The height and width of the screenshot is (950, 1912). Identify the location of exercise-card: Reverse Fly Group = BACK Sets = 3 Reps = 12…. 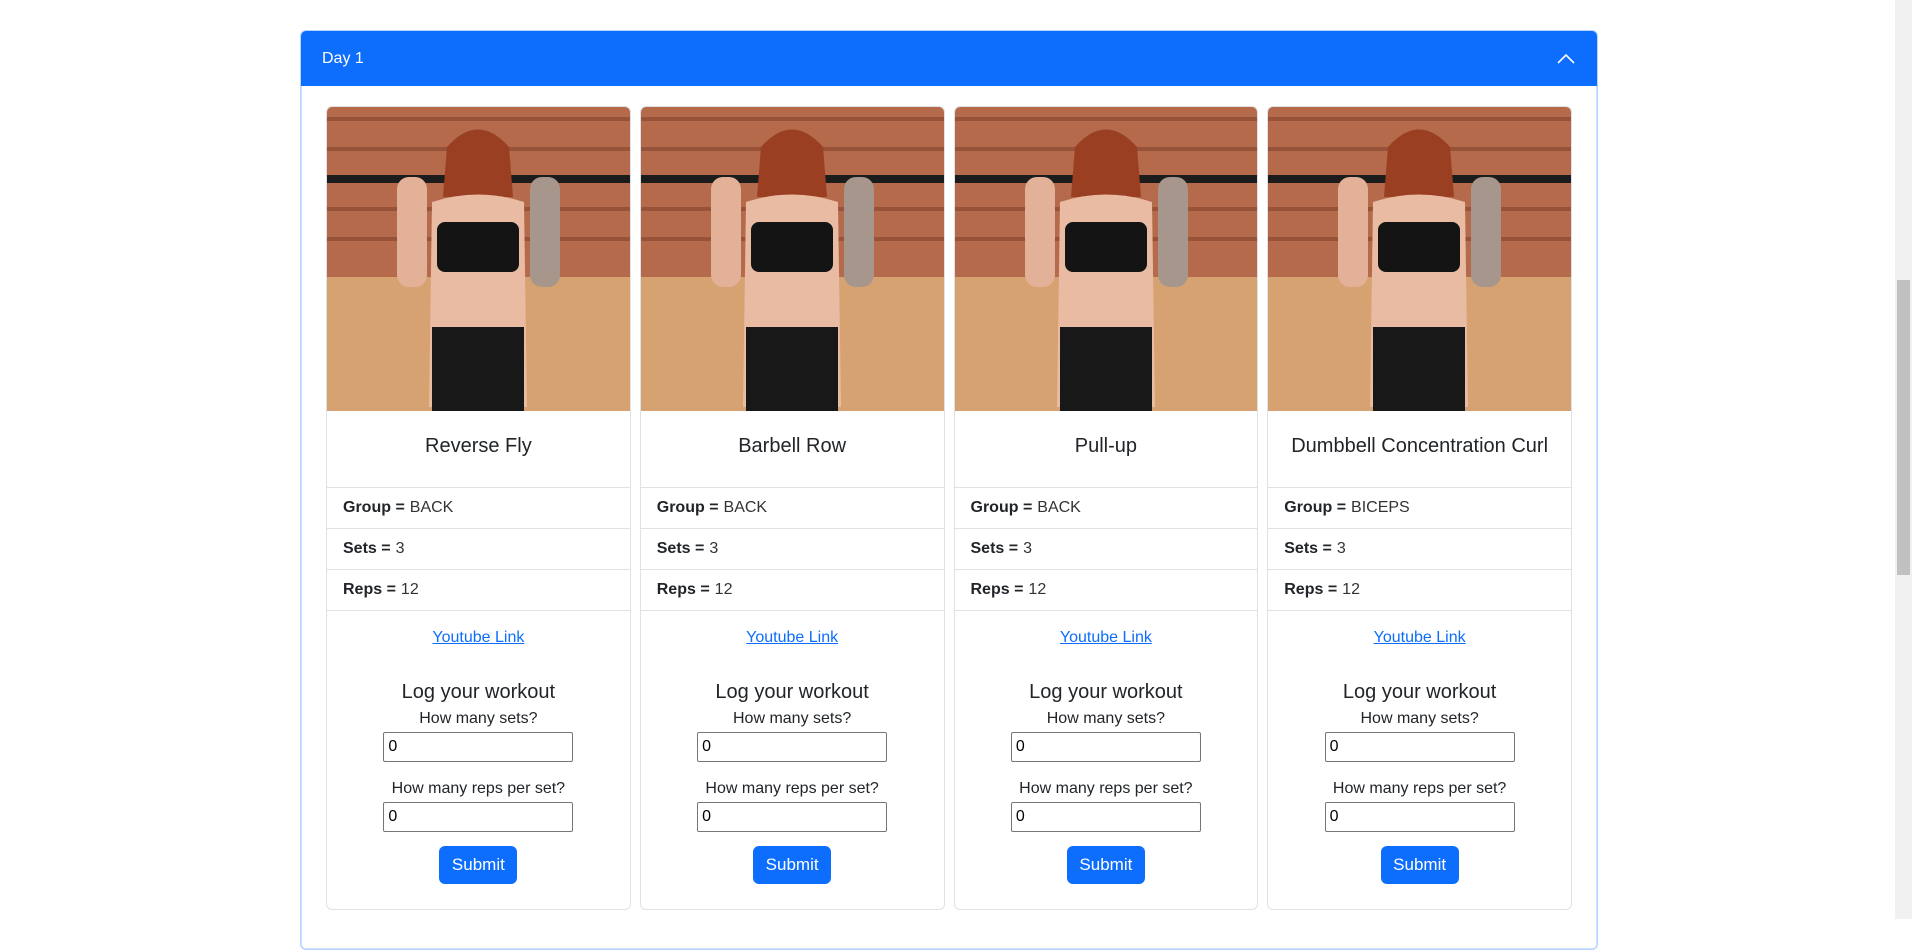
(478, 508).